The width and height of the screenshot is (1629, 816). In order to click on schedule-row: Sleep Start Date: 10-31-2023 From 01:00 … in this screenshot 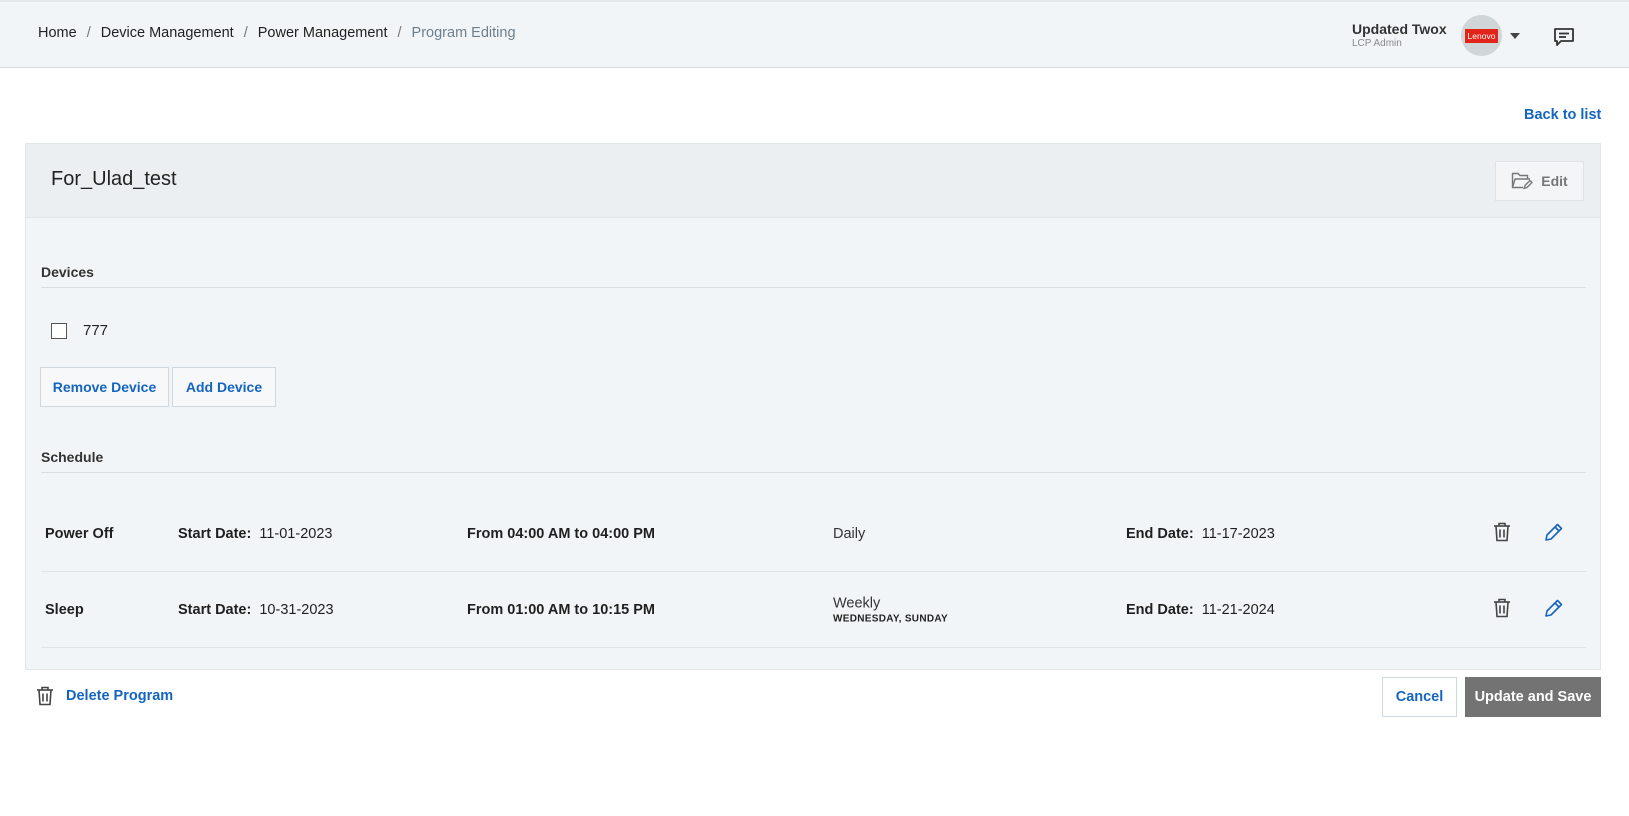, I will do `click(813, 610)`.